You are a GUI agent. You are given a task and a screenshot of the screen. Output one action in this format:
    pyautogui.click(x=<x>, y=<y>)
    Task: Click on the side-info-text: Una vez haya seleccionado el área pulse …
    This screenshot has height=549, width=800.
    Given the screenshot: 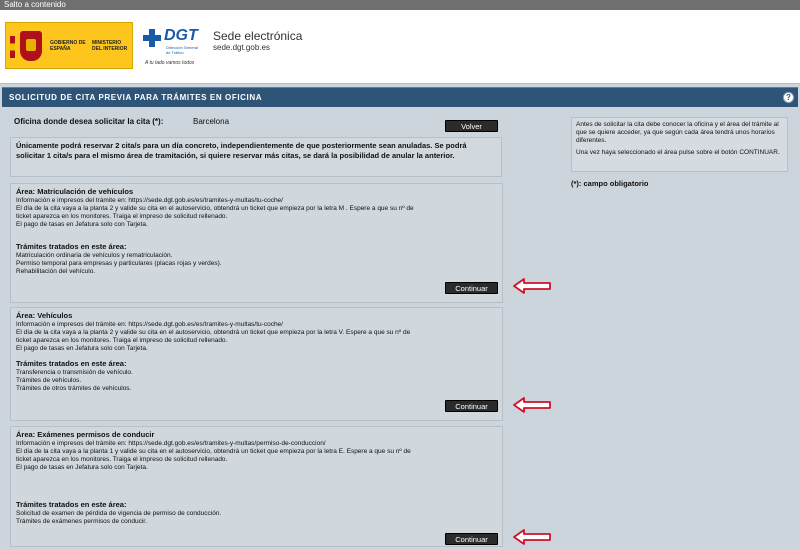 What is the action you would take?
    pyautogui.click(x=678, y=152)
    